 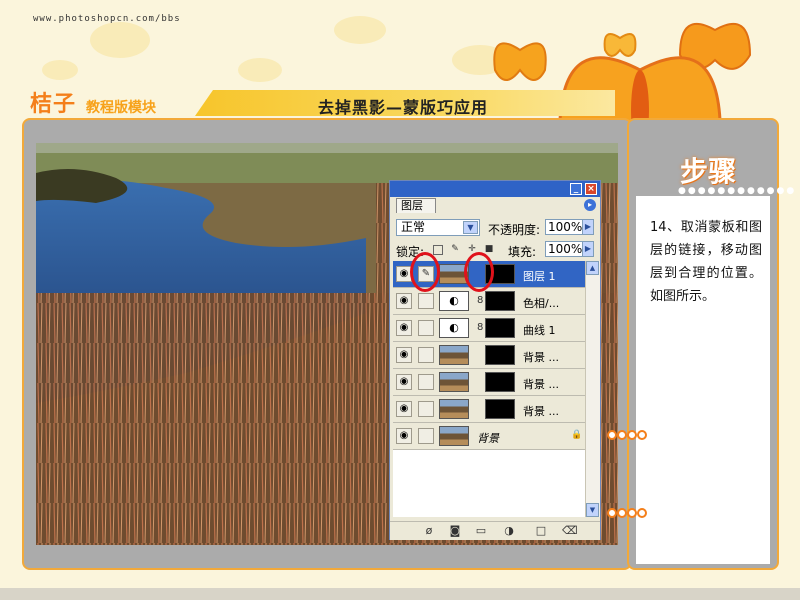 I want to click on lock-transparency-icon, so click(x=438, y=250).